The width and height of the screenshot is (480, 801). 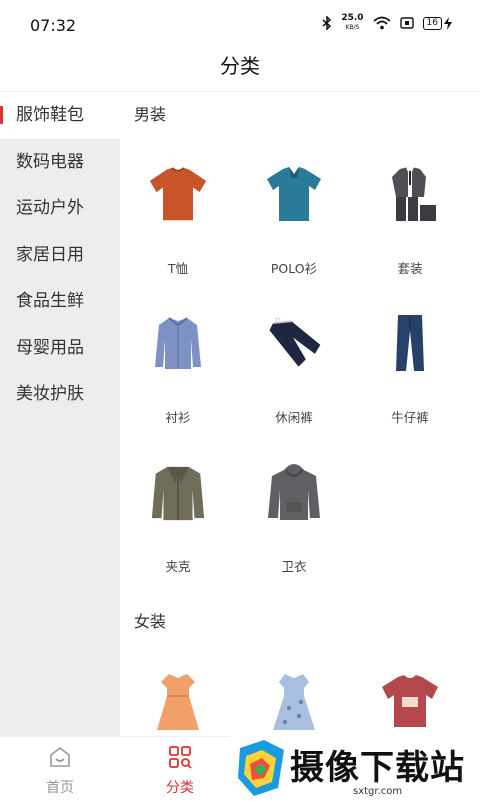 I want to click on battery-indicator: 16, so click(x=437, y=23).